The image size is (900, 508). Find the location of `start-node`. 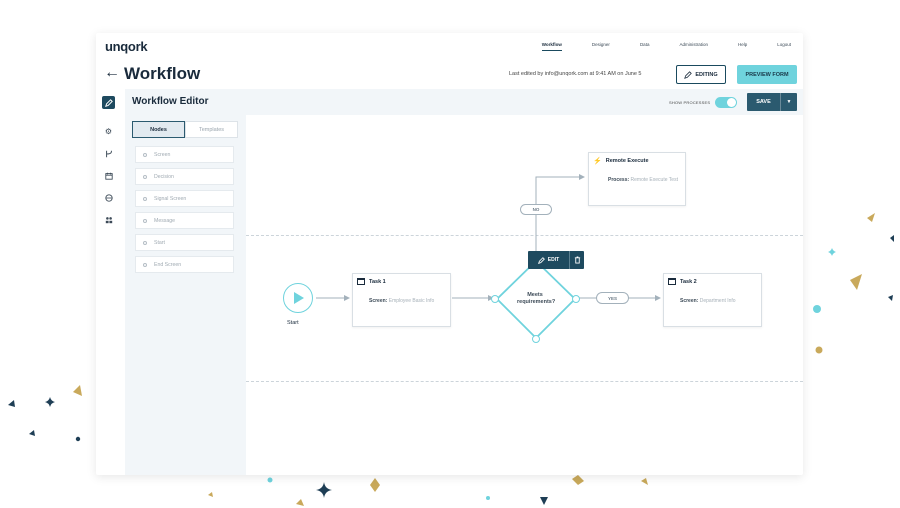

start-node is located at coordinates (298, 298).